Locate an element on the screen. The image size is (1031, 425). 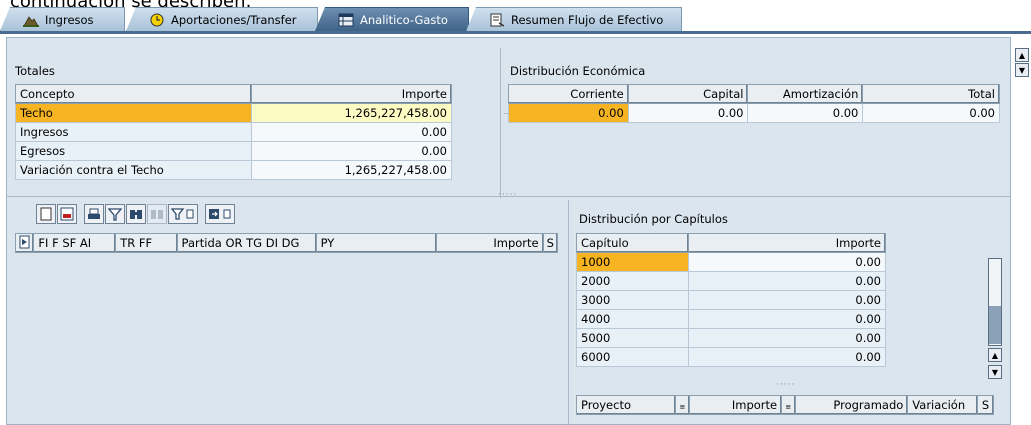
total-cell: 0.00 is located at coordinates (931, 113).